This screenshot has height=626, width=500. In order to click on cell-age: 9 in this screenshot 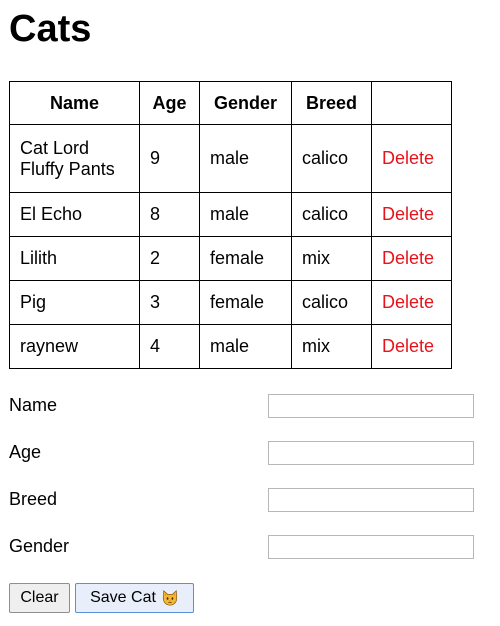, I will do `click(169, 158)`.